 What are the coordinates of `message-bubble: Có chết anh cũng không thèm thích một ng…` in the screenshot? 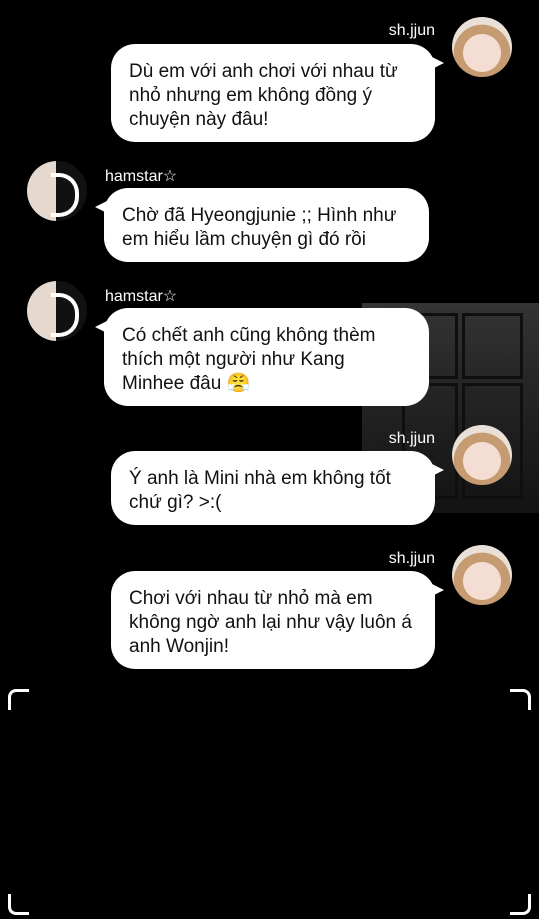 It's located at (262, 357).